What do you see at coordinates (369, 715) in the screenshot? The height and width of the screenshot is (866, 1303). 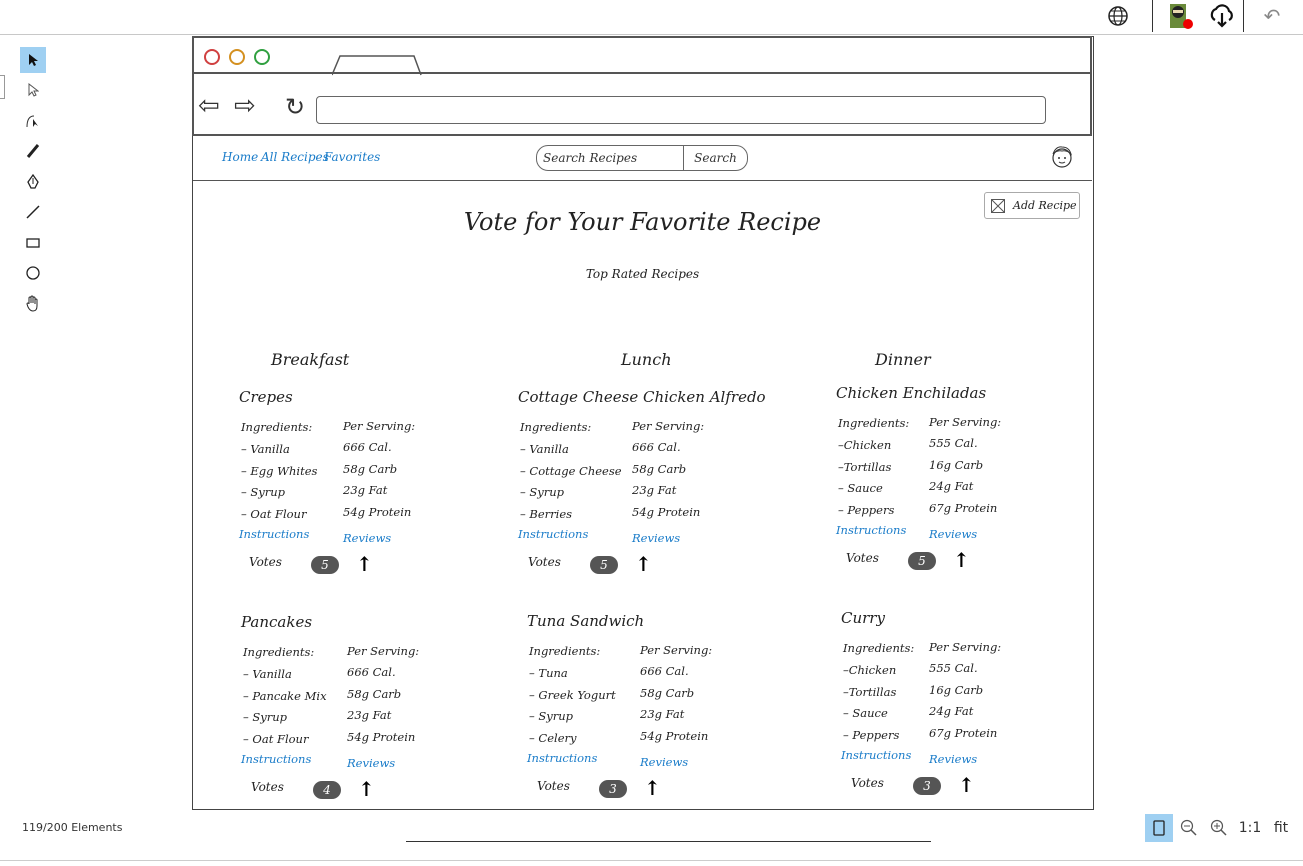 I see `nutrition-item: 23g Fat` at bounding box center [369, 715].